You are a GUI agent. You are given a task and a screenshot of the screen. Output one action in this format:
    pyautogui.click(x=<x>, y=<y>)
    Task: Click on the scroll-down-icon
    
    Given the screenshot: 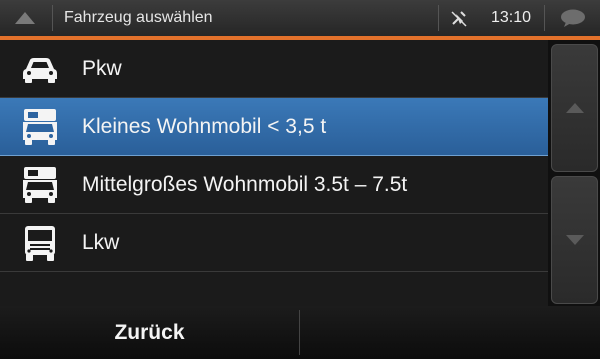 What is the action you would take?
    pyautogui.click(x=574, y=240)
    